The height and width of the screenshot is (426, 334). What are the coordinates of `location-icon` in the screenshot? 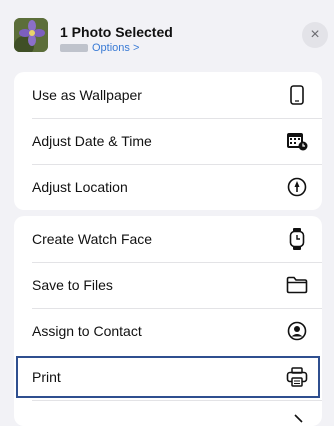 It's located at (297, 187).